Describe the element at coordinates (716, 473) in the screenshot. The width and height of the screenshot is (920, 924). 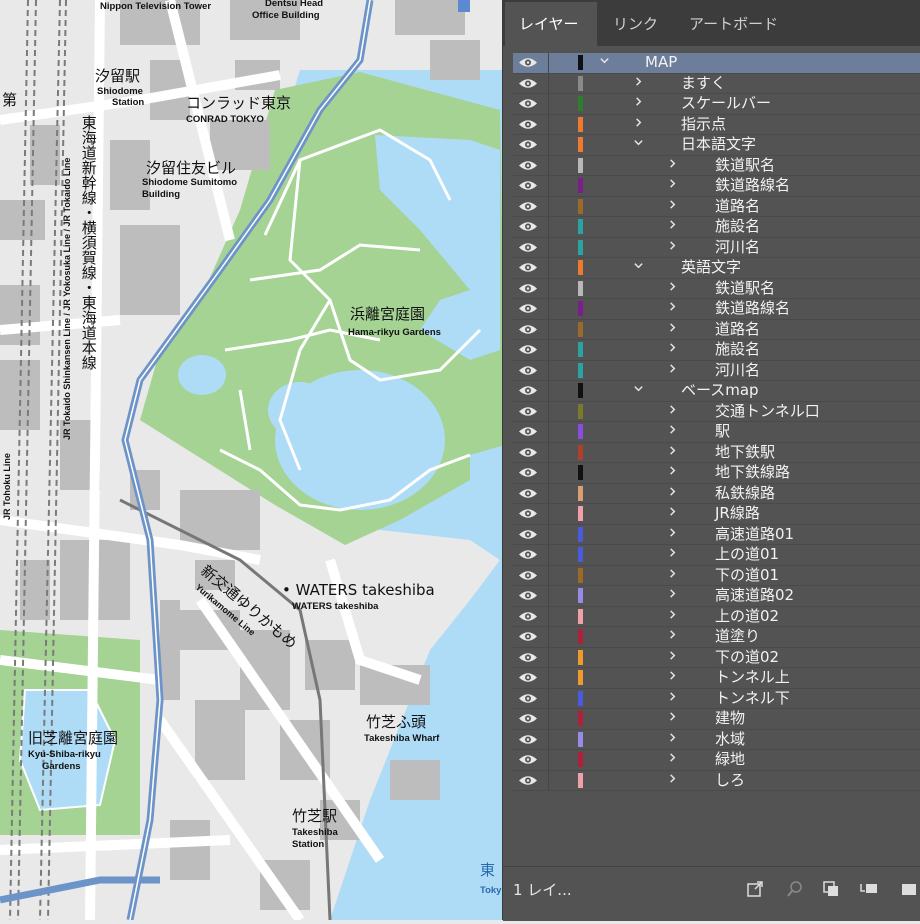
I see `layer-row: 地下鉄線路` at that location.